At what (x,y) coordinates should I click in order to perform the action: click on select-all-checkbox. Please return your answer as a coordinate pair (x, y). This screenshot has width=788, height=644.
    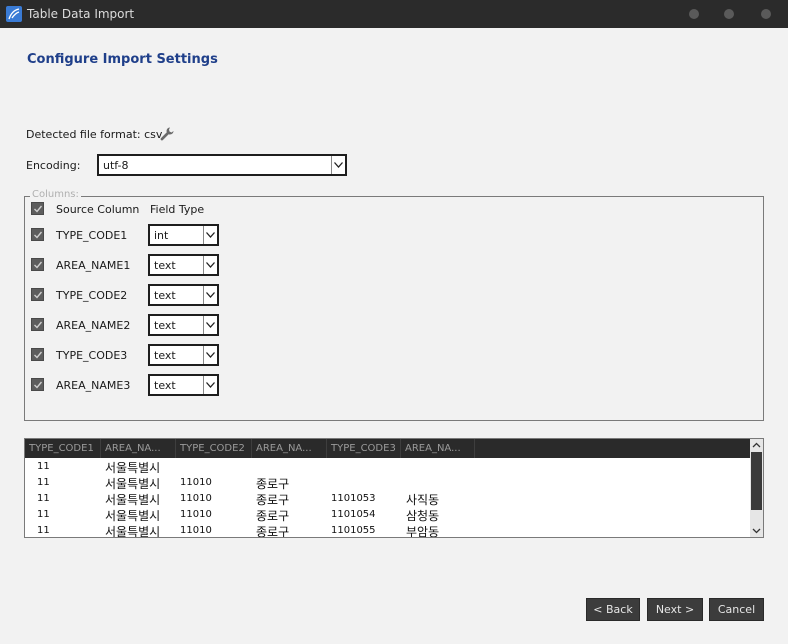
    Looking at the image, I should click on (37, 208).